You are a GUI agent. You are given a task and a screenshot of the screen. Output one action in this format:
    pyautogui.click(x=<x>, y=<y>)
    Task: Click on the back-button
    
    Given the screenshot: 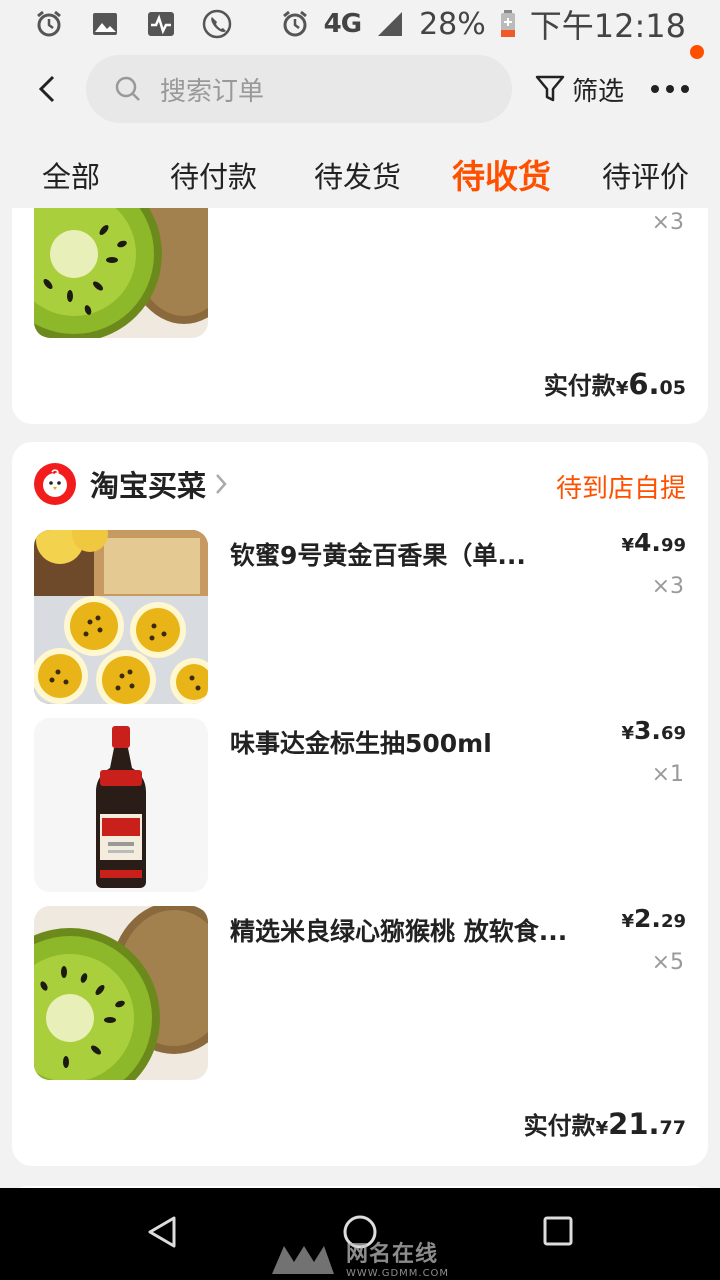 What is the action you would take?
    pyautogui.click(x=47, y=89)
    